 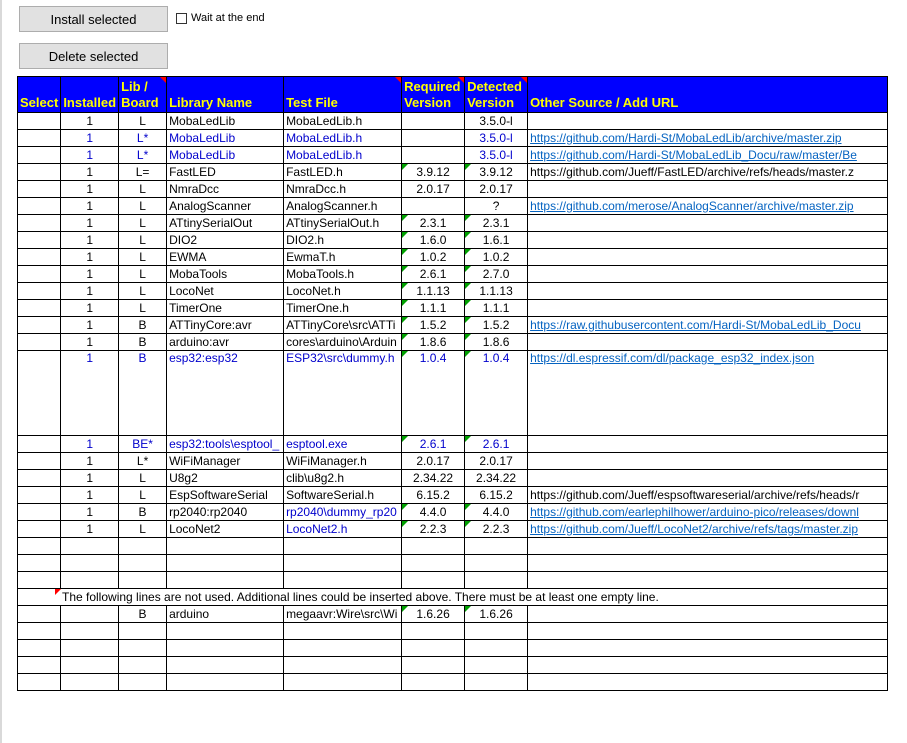 What do you see at coordinates (181, 18) in the screenshot?
I see `wait-at-end-checkbox` at bounding box center [181, 18].